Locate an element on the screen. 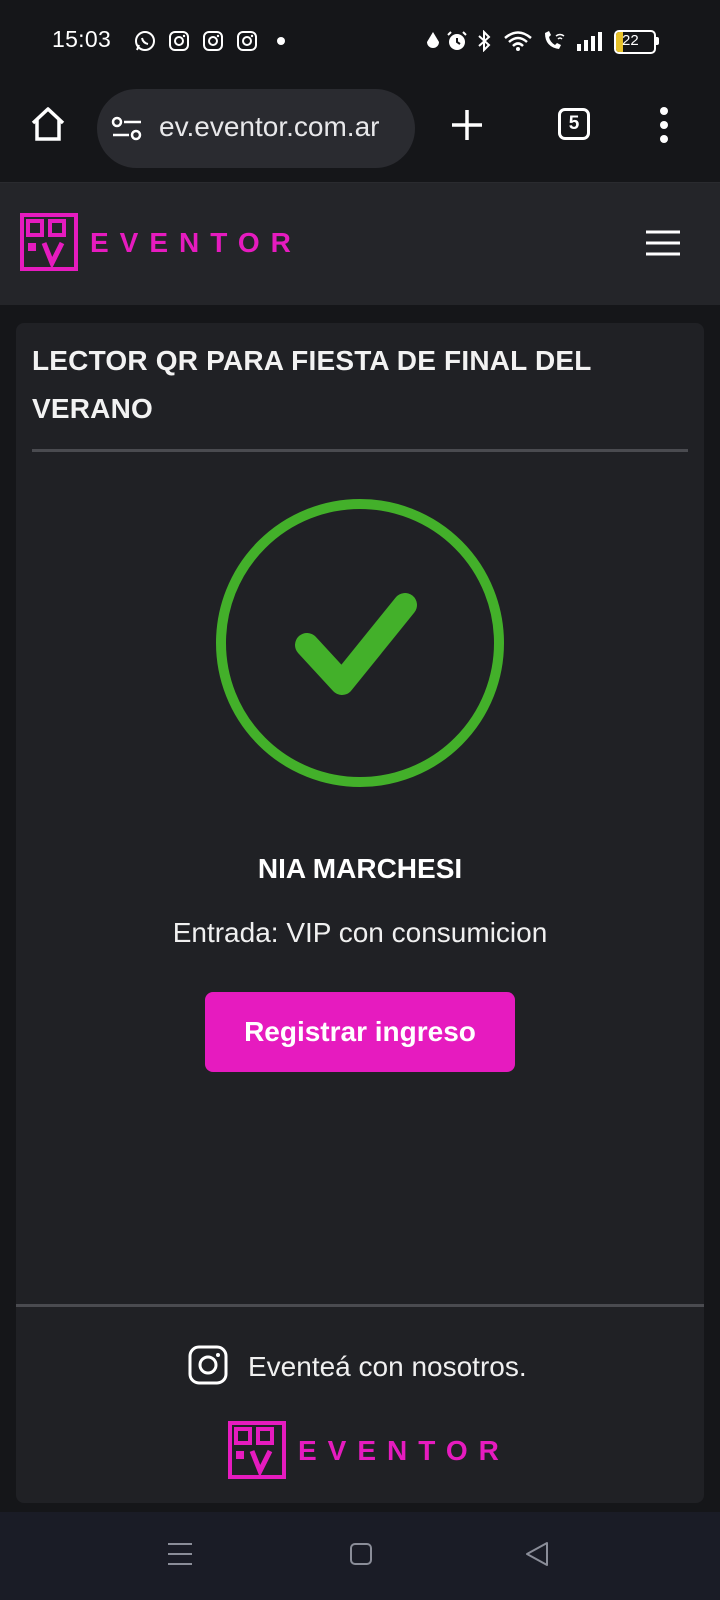  footer-logo-text: EVENTOR is located at coordinates (404, 1450).